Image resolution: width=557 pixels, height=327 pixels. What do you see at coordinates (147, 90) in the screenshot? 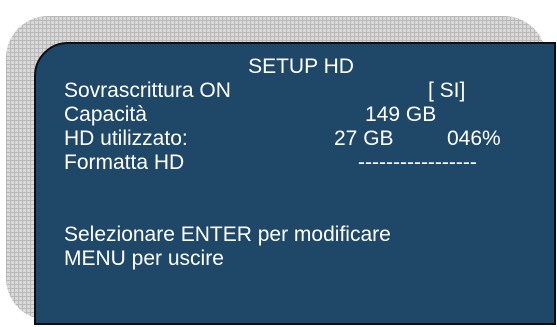
I see `overwrite-label: Sovrascrittura ON` at bounding box center [147, 90].